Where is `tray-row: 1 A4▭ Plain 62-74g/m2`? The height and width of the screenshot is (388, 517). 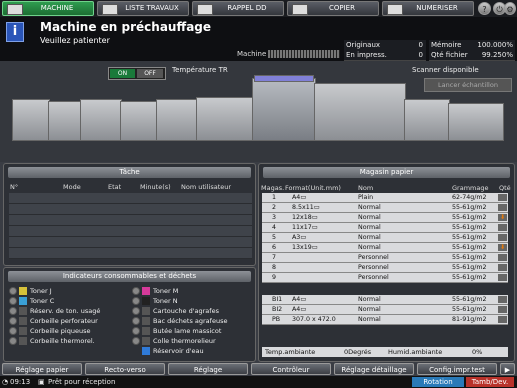 tray-row: 1 A4▭ Plain 62-74g/m2 is located at coordinates (385, 198).